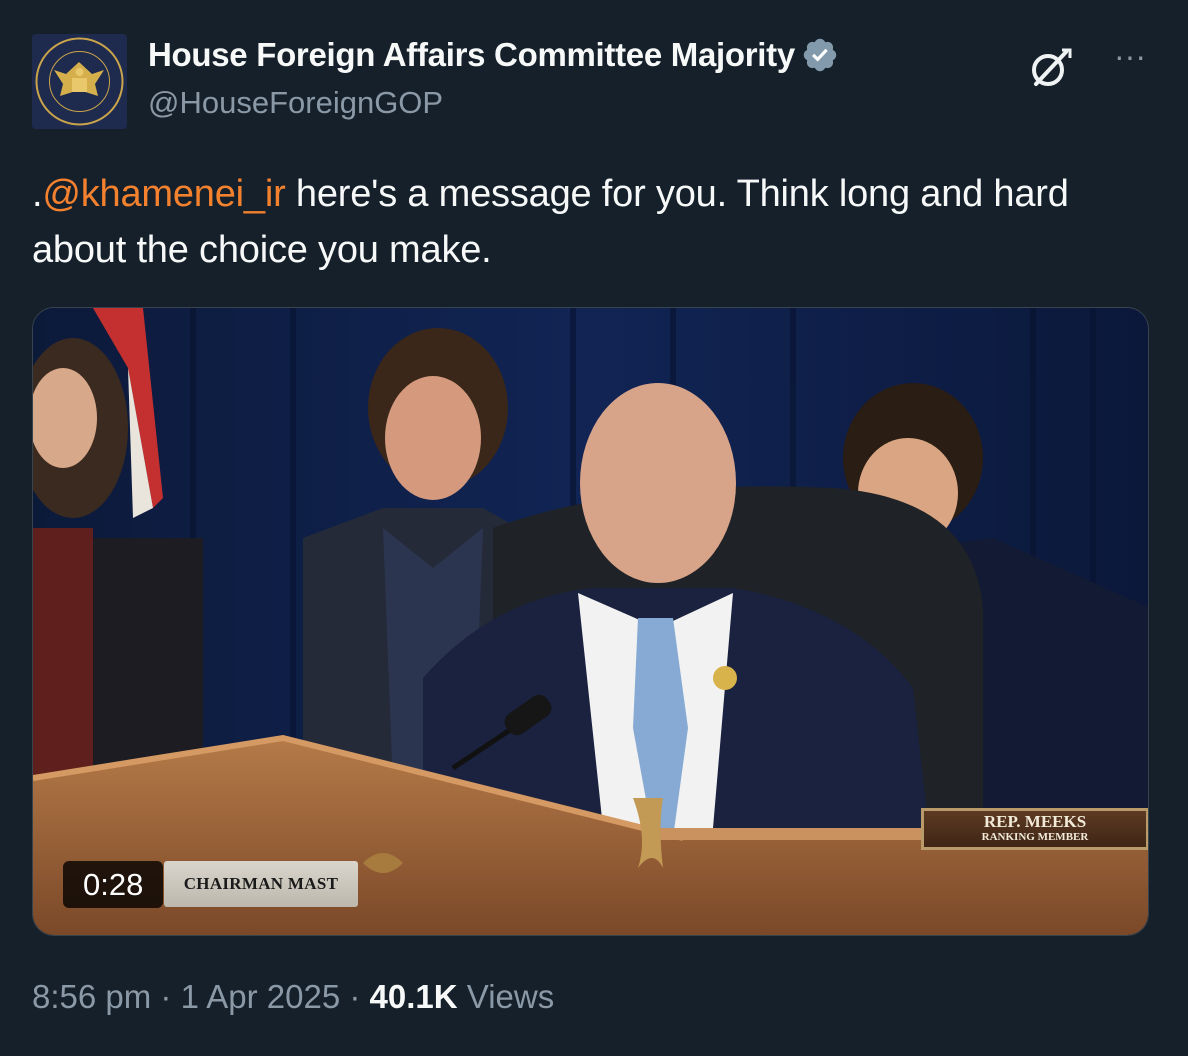  What do you see at coordinates (1035, 837) in the screenshot?
I see `nameplate-role: RANKING MEMBER` at bounding box center [1035, 837].